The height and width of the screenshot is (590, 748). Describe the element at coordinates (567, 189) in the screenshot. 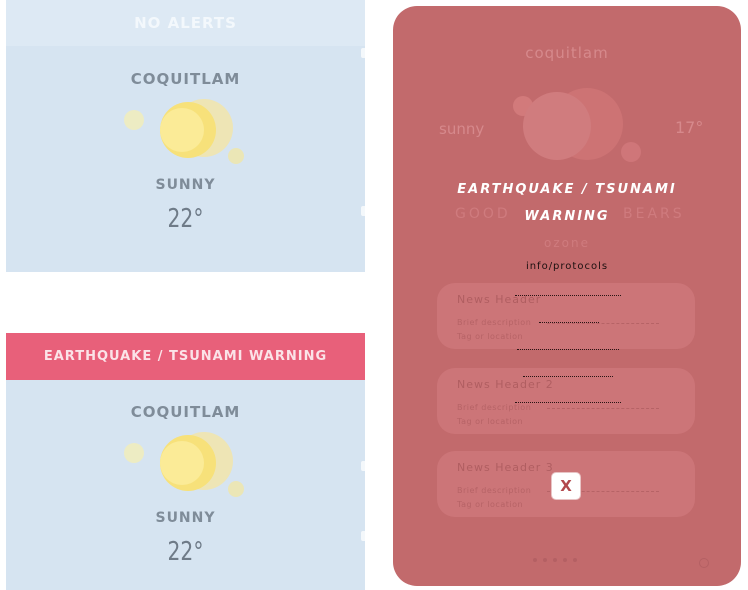

I see `warning-title-line: EARTHQUAKE / TSUNAMI` at that location.